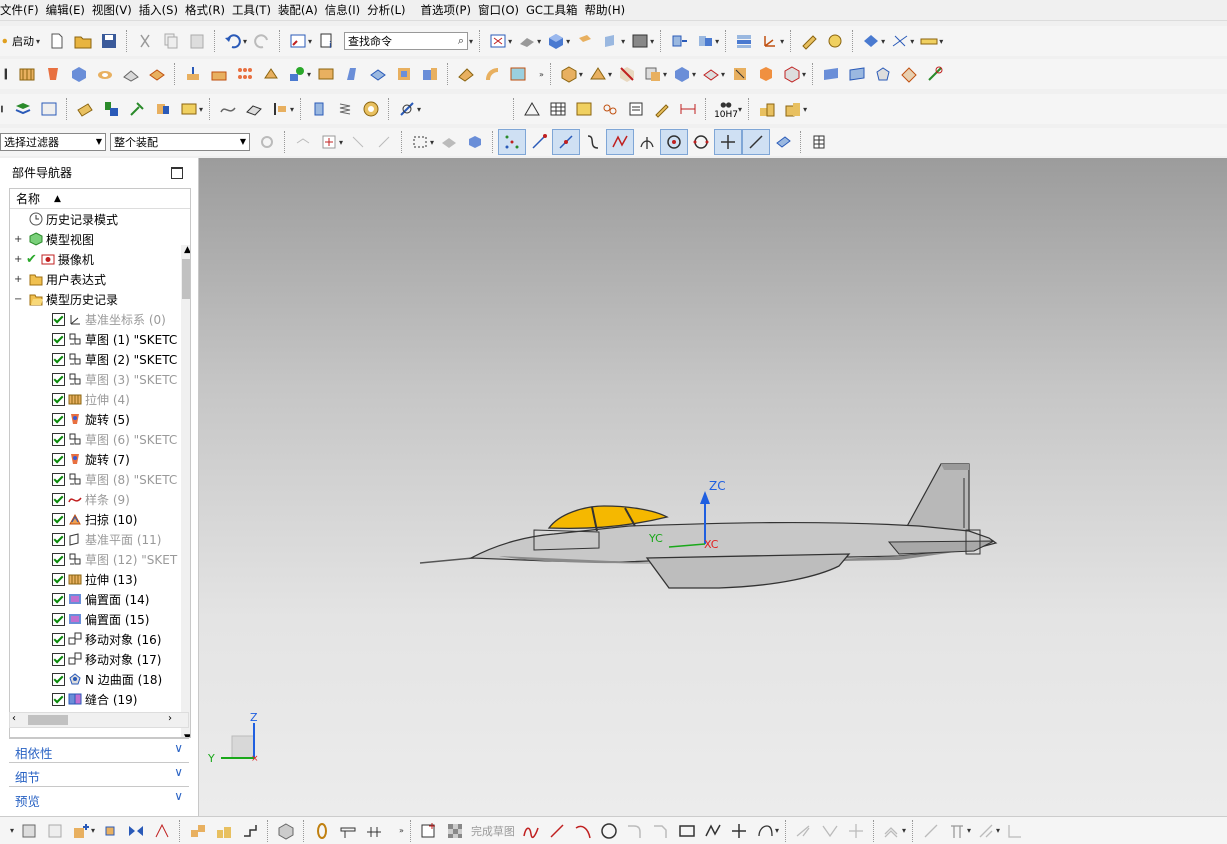 The width and height of the screenshot is (1227, 844). Describe the element at coordinates (539, 142) in the screenshot. I see `end-point-button` at that location.